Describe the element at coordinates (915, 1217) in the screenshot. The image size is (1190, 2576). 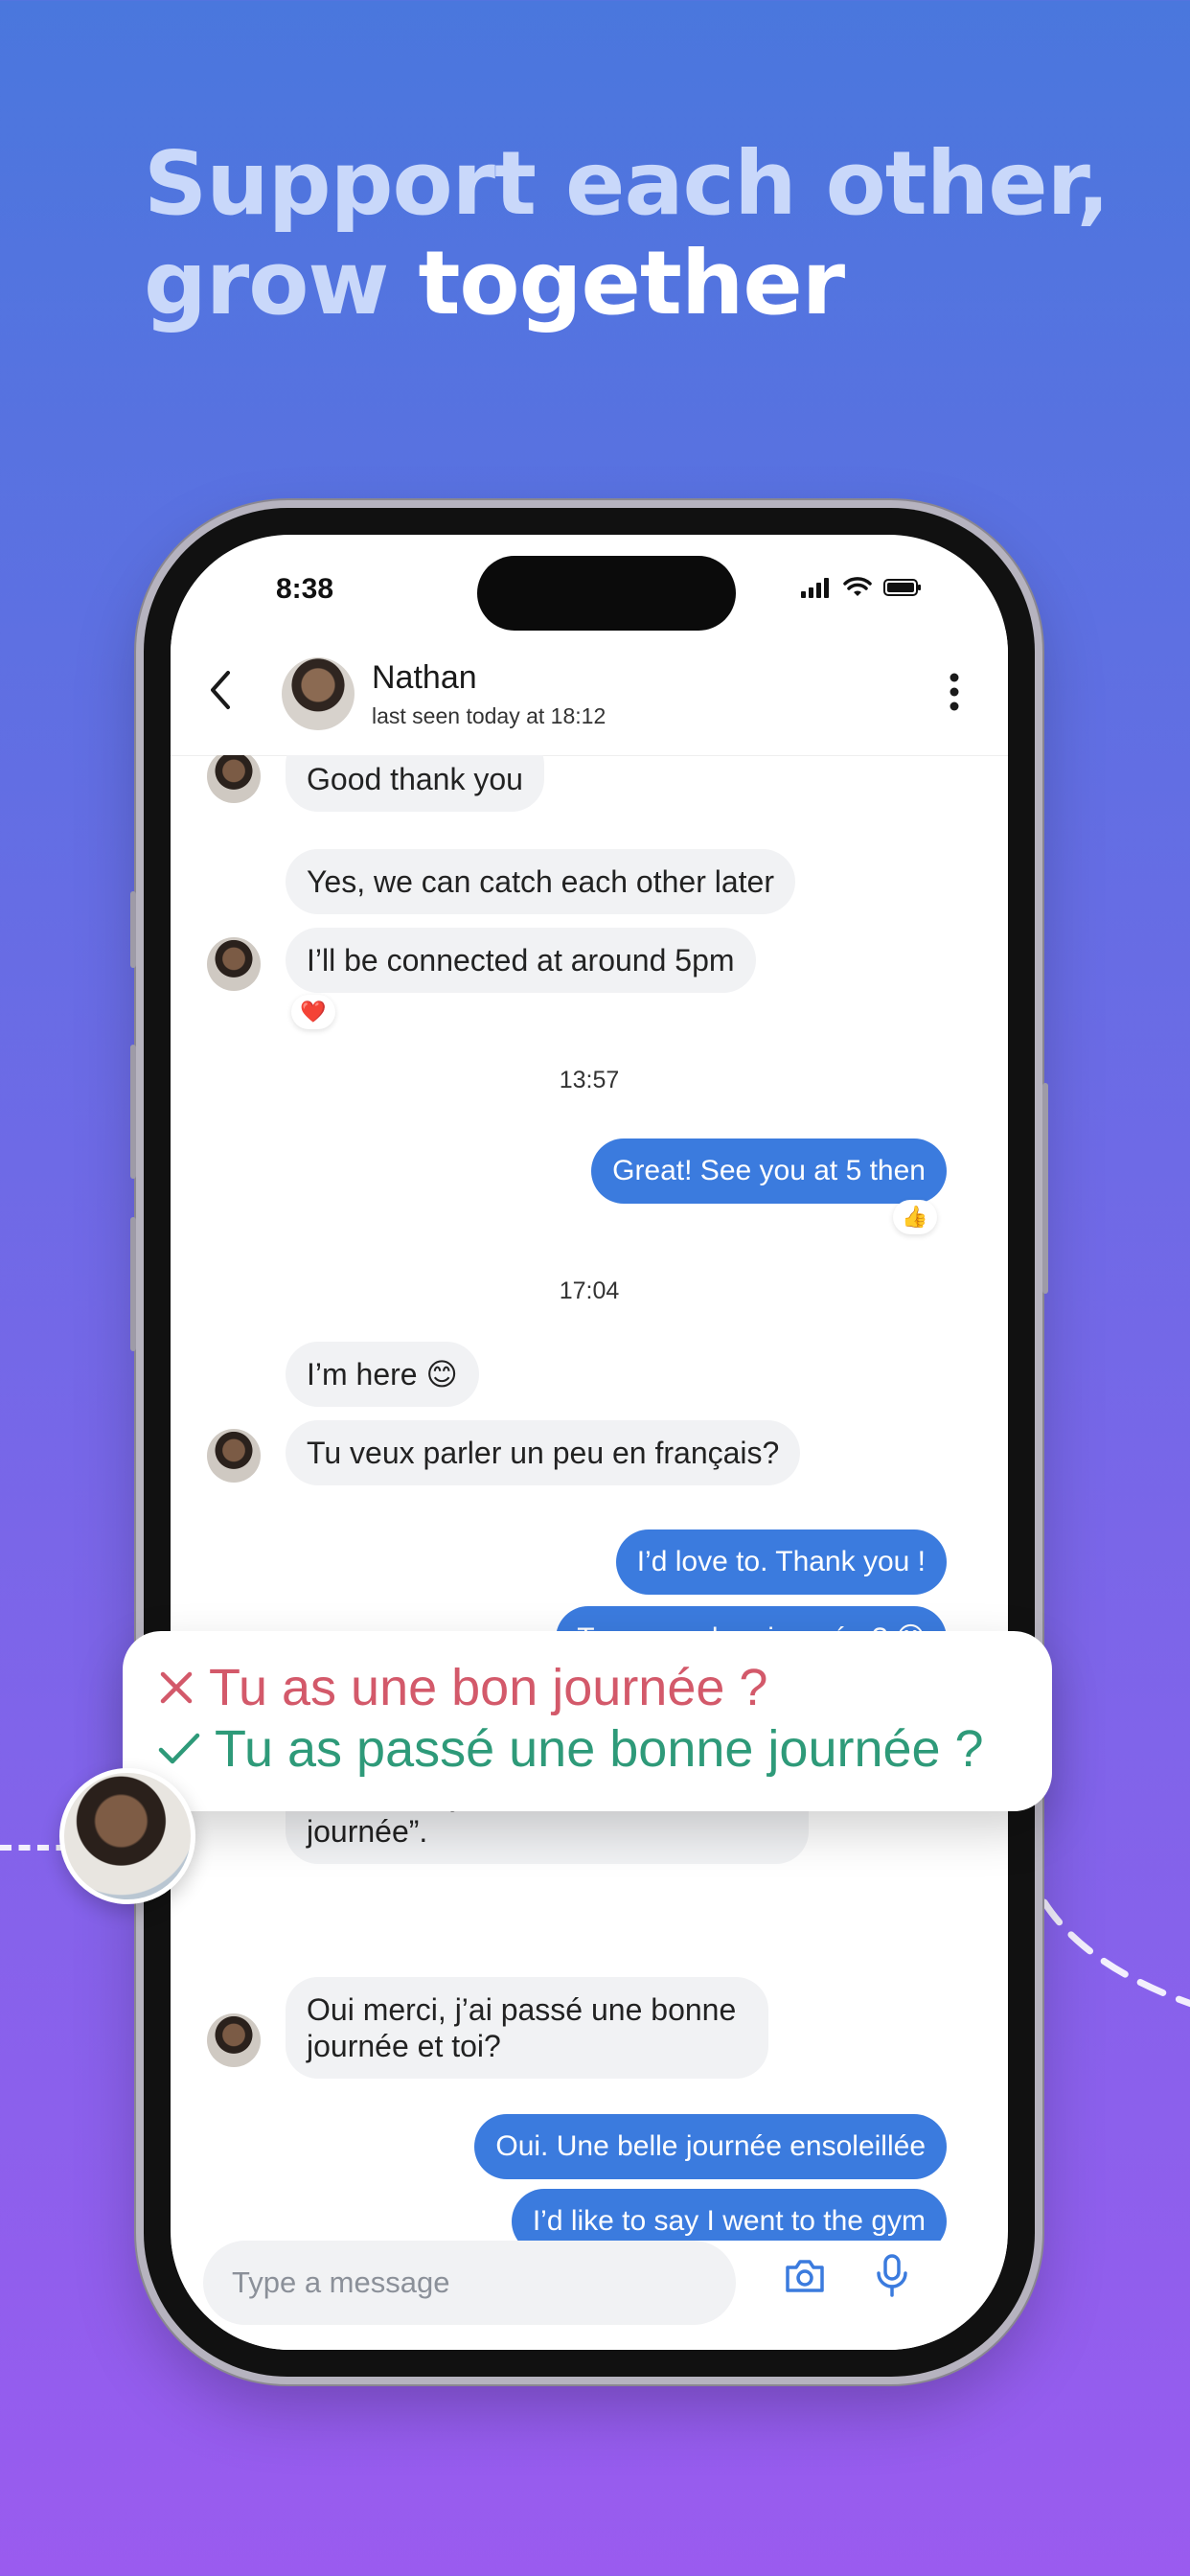
I see `thumbs-up-reaction-icon: 👍` at that location.